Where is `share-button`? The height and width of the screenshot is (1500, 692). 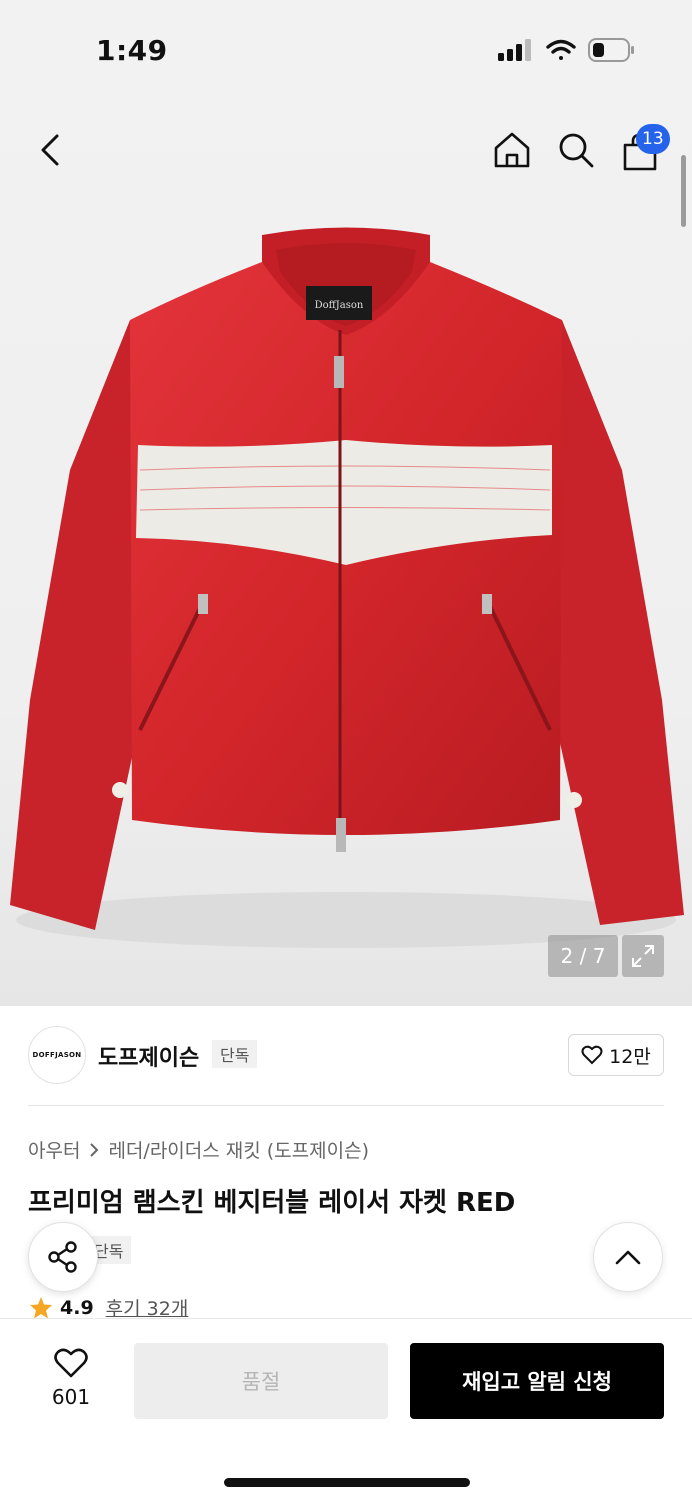
share-button is located at coordinates (63, 1257).